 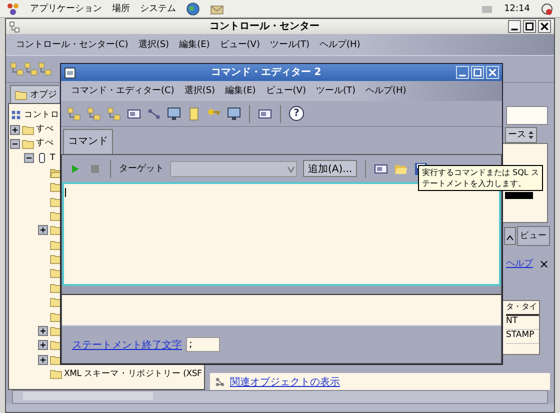 What do you see at coordinates (519, 196) in the screenshot?
I see `selected-row` at bounding box center [519, 196].